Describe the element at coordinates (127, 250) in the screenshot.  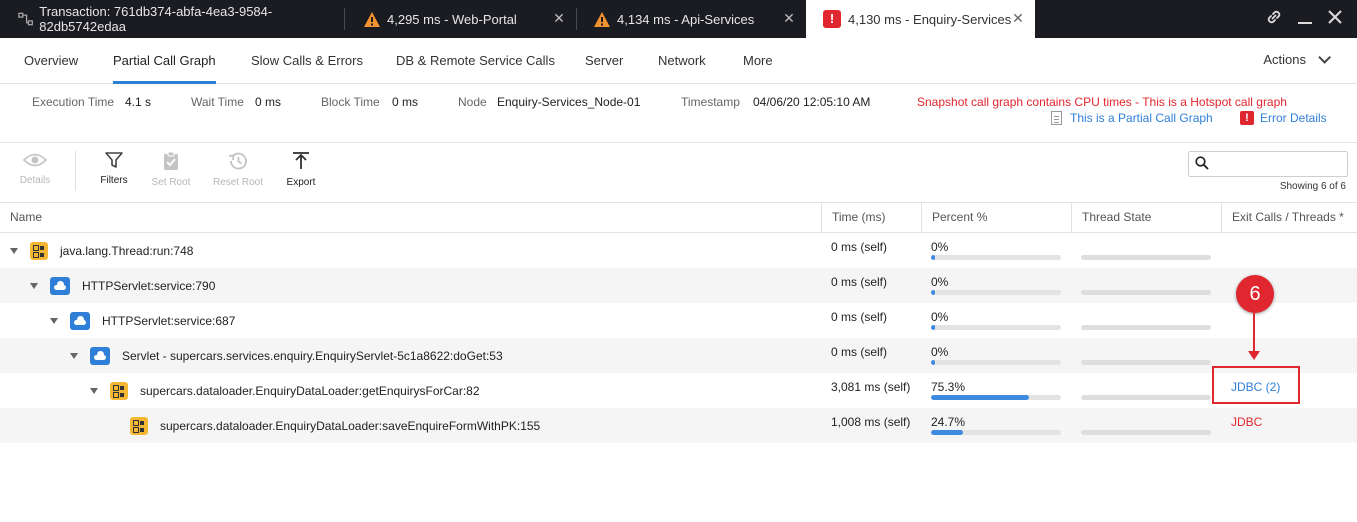
I see `row-name: java.lang.Thread:run:748` at that location.